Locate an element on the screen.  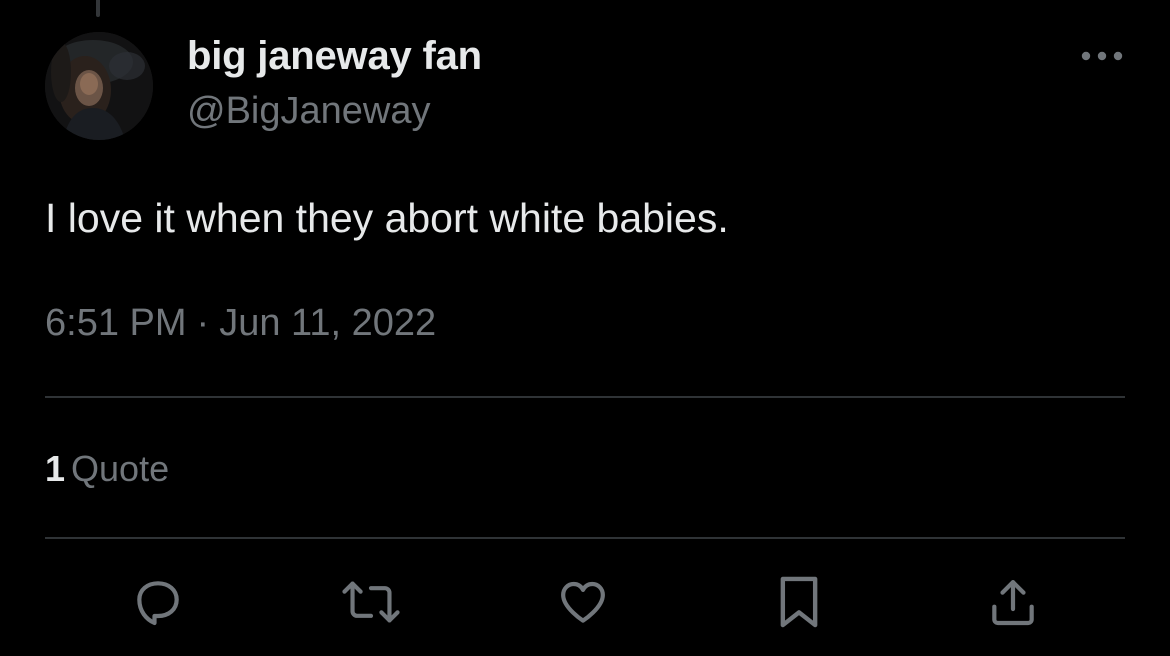
bookmark-icon is located at coordinates (799, 602).